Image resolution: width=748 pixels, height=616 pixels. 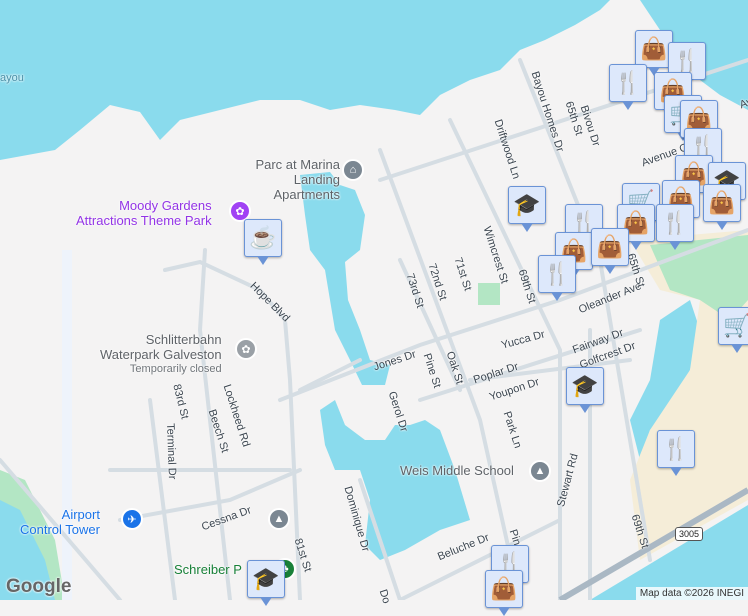 I want to click on airport-icon: ✈, so click(x=132, y=519).